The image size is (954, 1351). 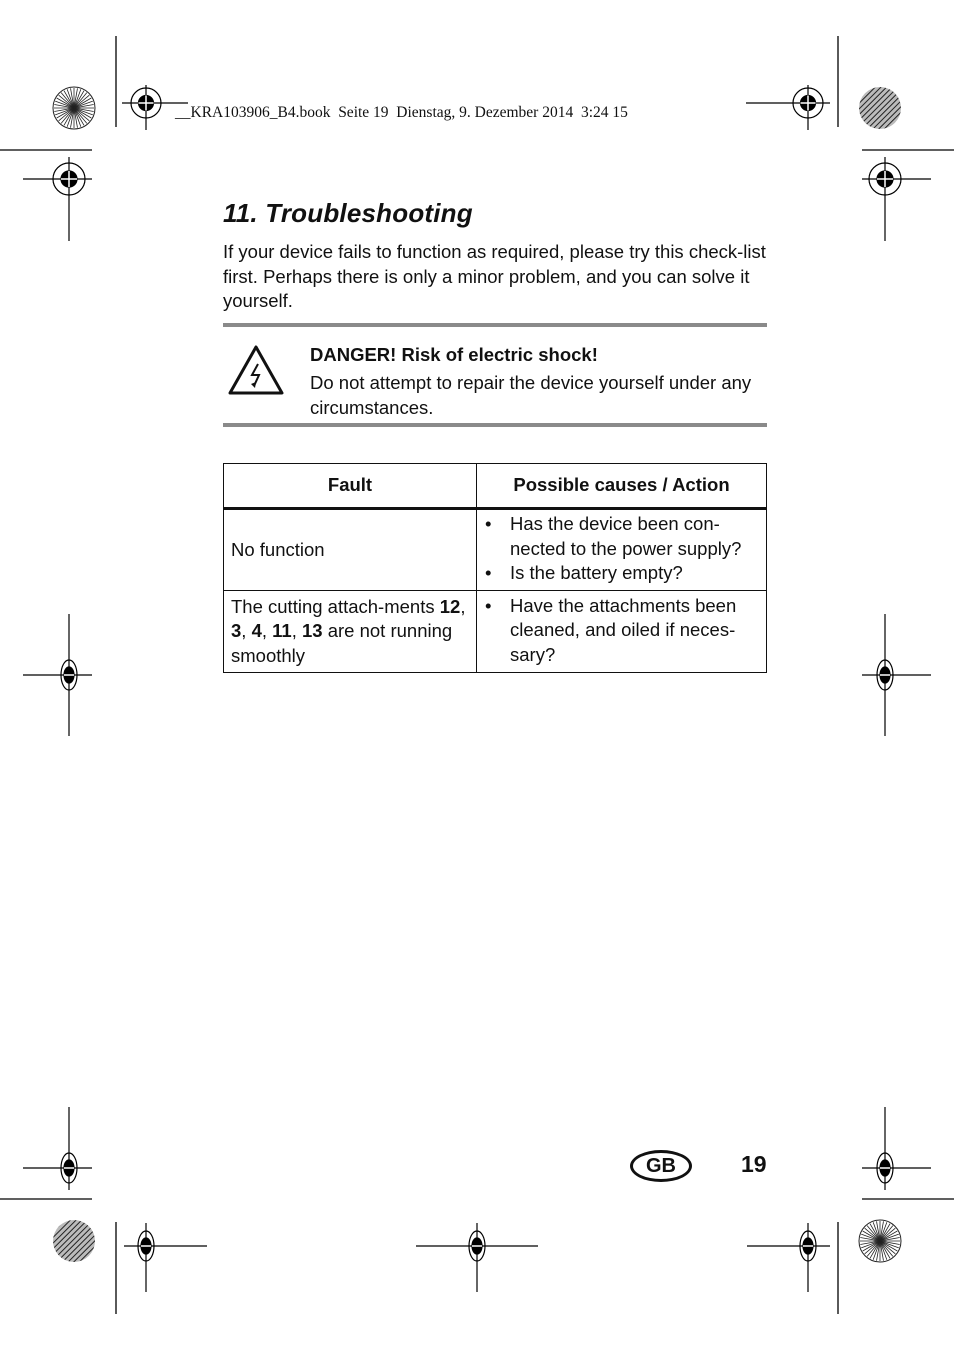 What do you see at coordinates (350, 486) in the screenshot?
I see `column-header-fault: Fault` at bounding box center [350, 486].